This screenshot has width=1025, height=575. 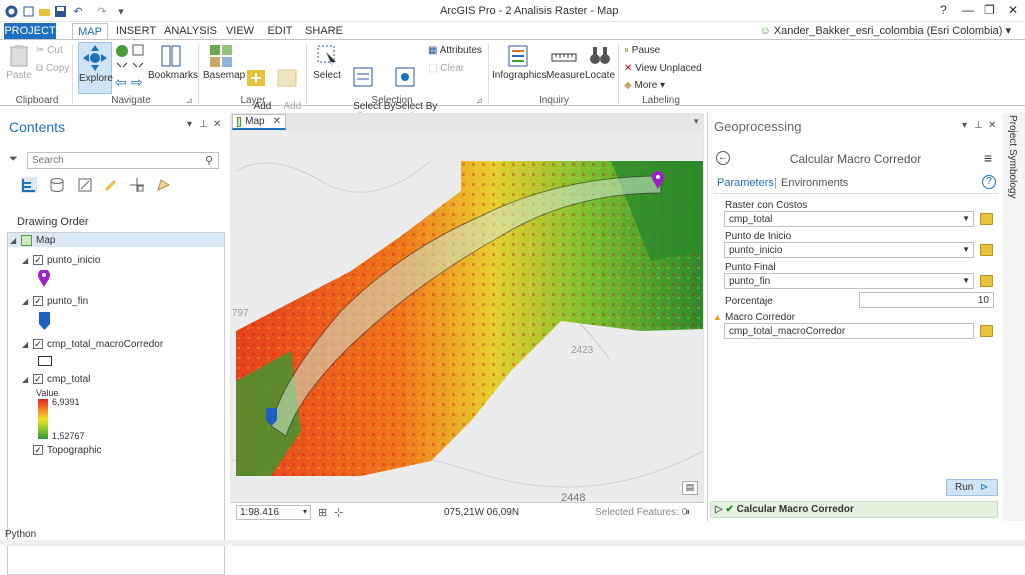 I want to click on locate-button: Locate, so click(x=600, y=62).